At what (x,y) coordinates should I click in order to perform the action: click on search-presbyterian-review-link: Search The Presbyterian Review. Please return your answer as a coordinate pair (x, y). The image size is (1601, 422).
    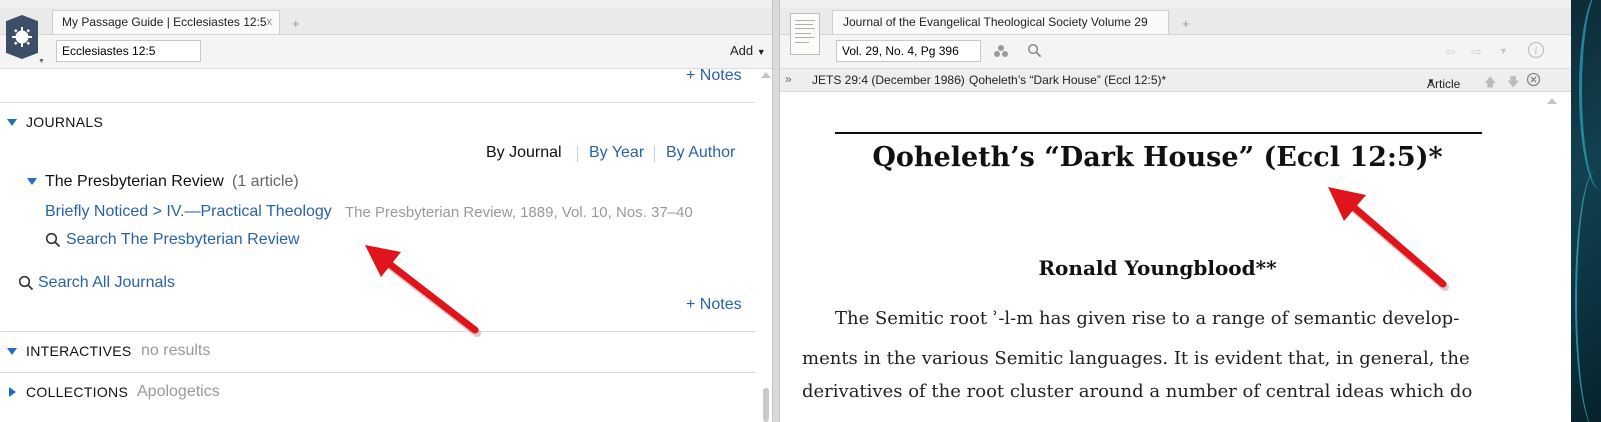
    Looking at the image, I should click on (183, 240).